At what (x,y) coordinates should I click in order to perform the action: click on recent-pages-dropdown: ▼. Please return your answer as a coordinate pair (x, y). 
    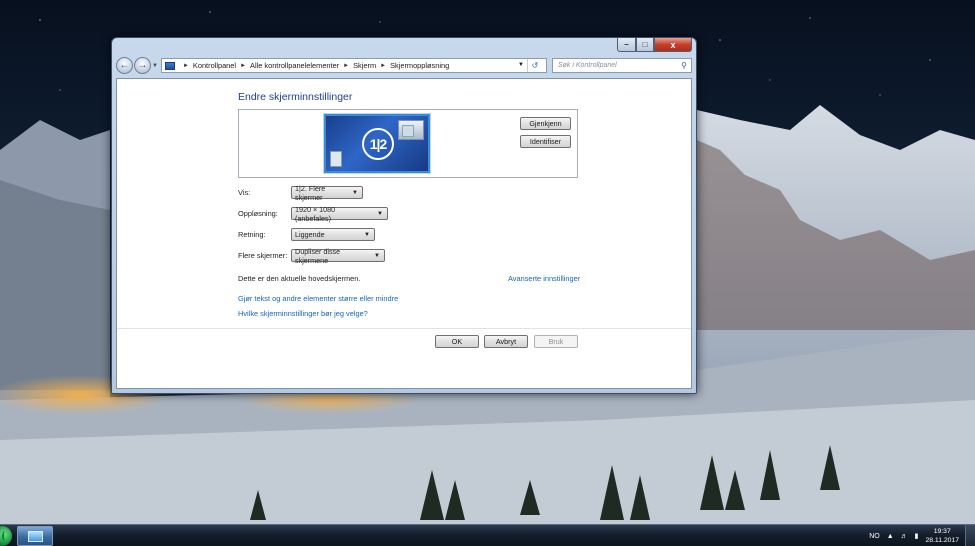
    Looking at the image, I should click on (155, 66).